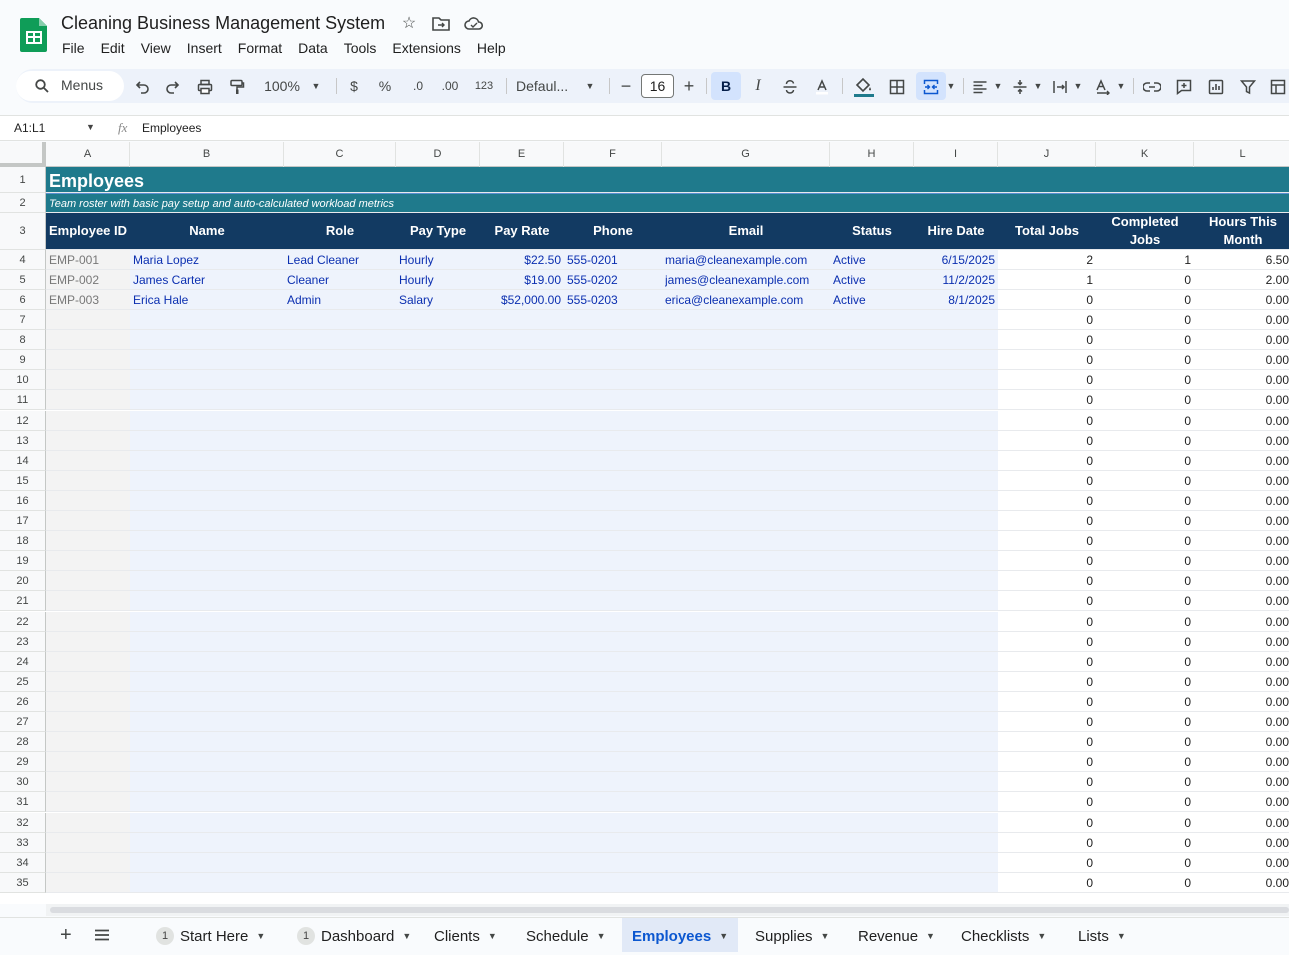 This screenshot has width=1289, height=955. What do you see at coordinates (484, 86) in the screenshot?
I see `number-format-button: 123` at bounding box center [484, 86].